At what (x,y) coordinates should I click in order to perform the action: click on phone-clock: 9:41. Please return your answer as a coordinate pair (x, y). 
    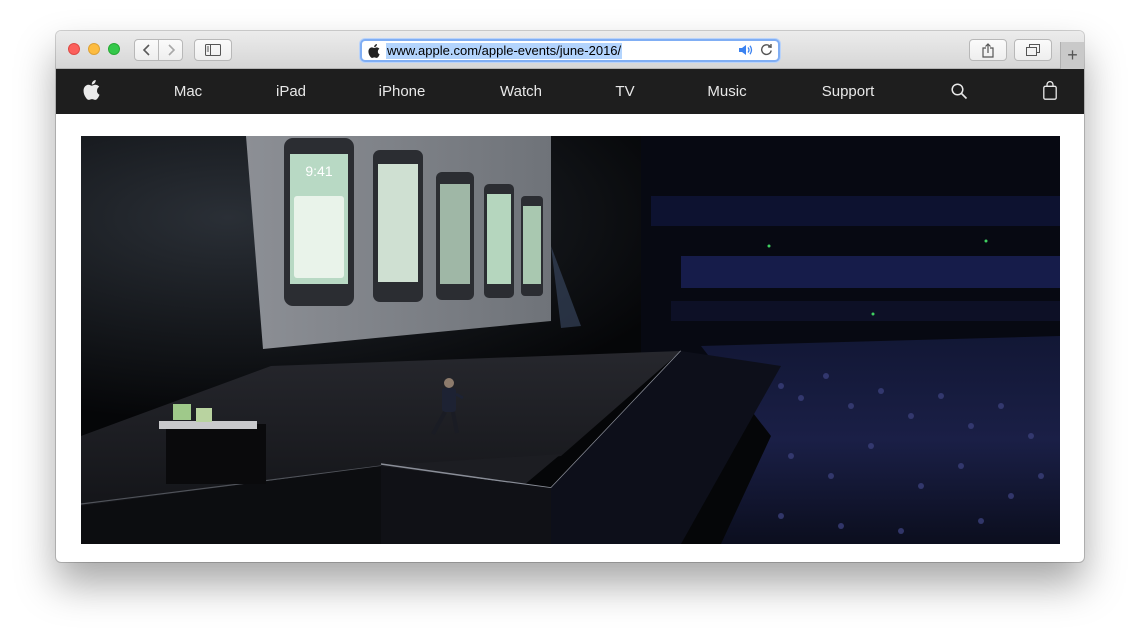
    Looking at the image, I should click on (318, 171).